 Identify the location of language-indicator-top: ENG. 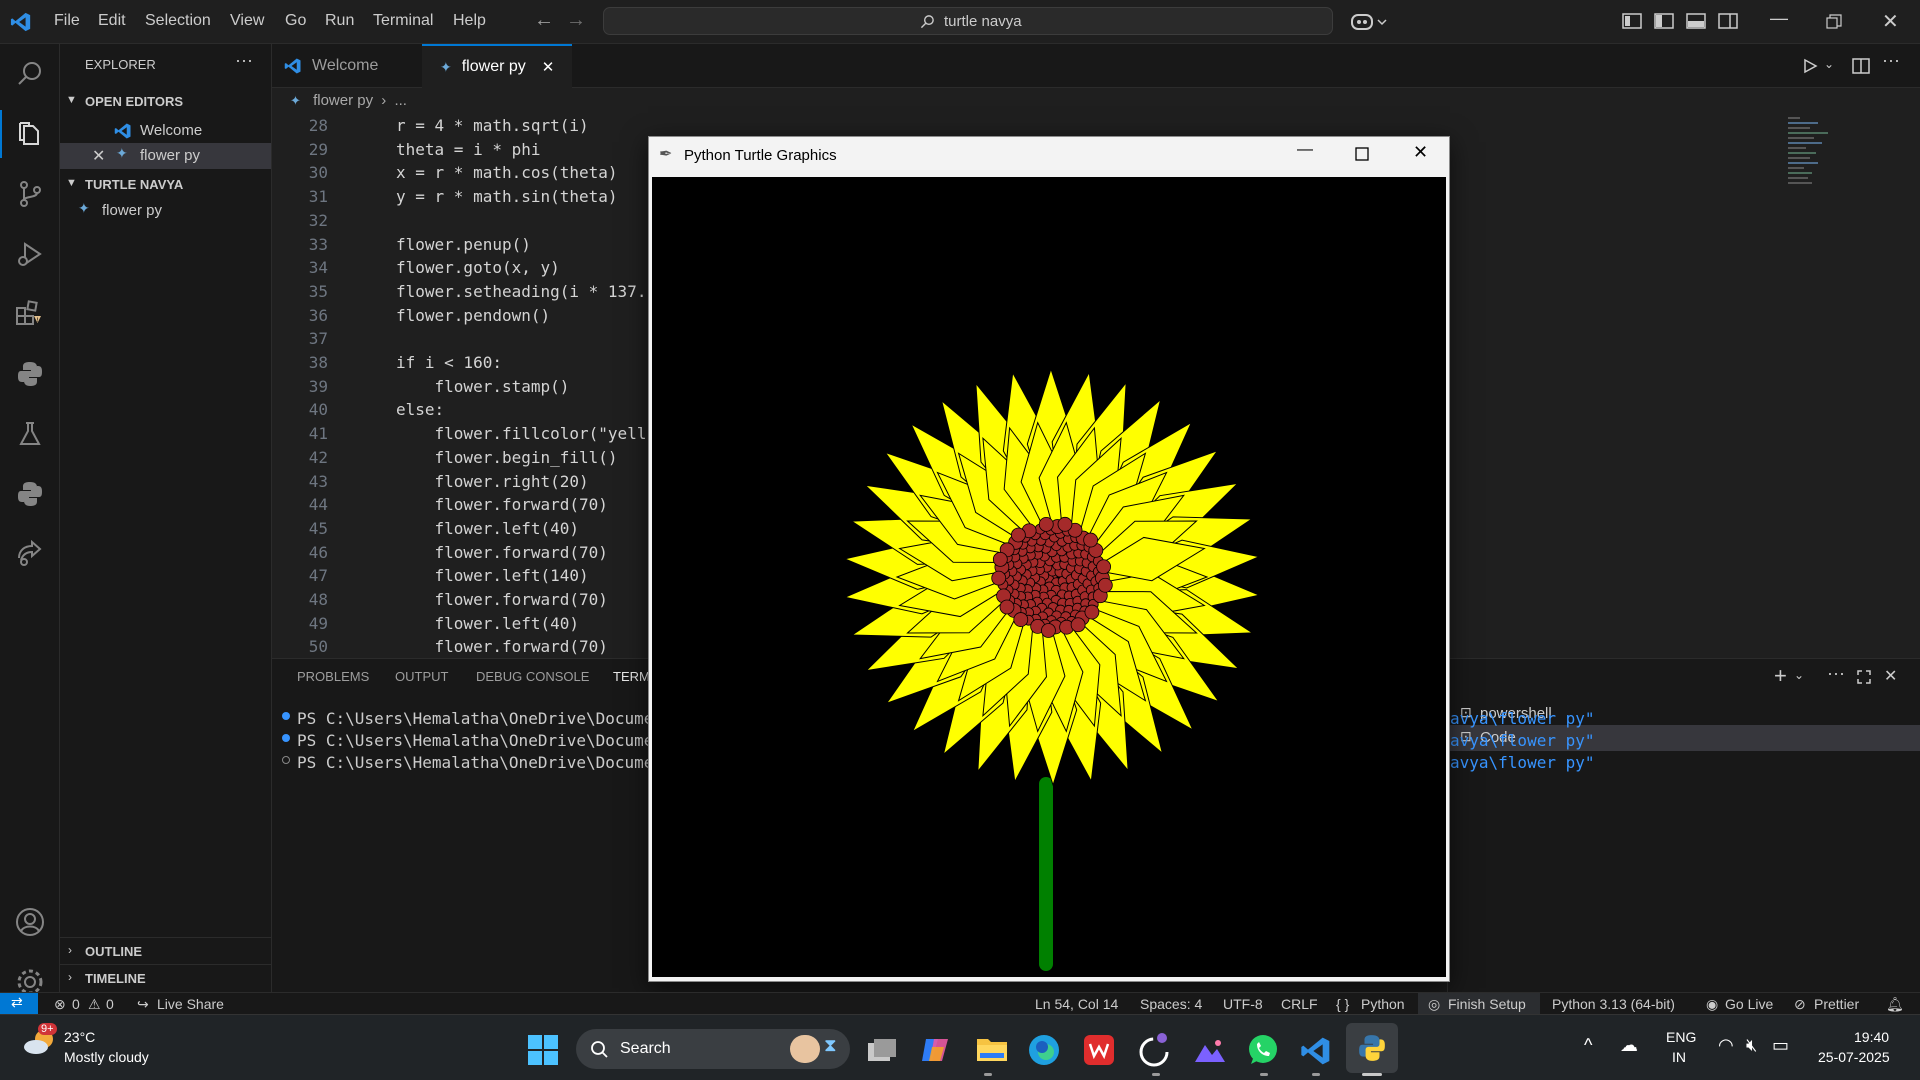
(1681, 1037).